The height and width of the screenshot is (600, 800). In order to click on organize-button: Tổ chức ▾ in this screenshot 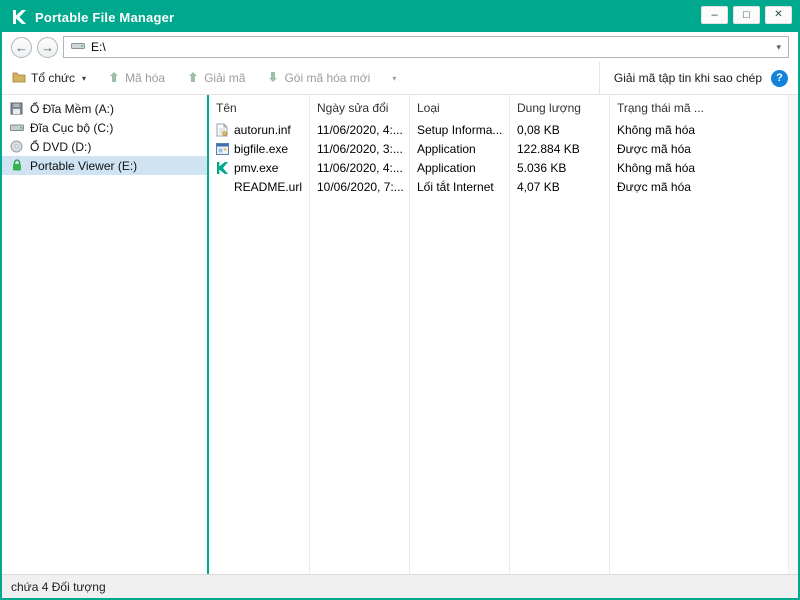, I will do `click(49, 78)`.